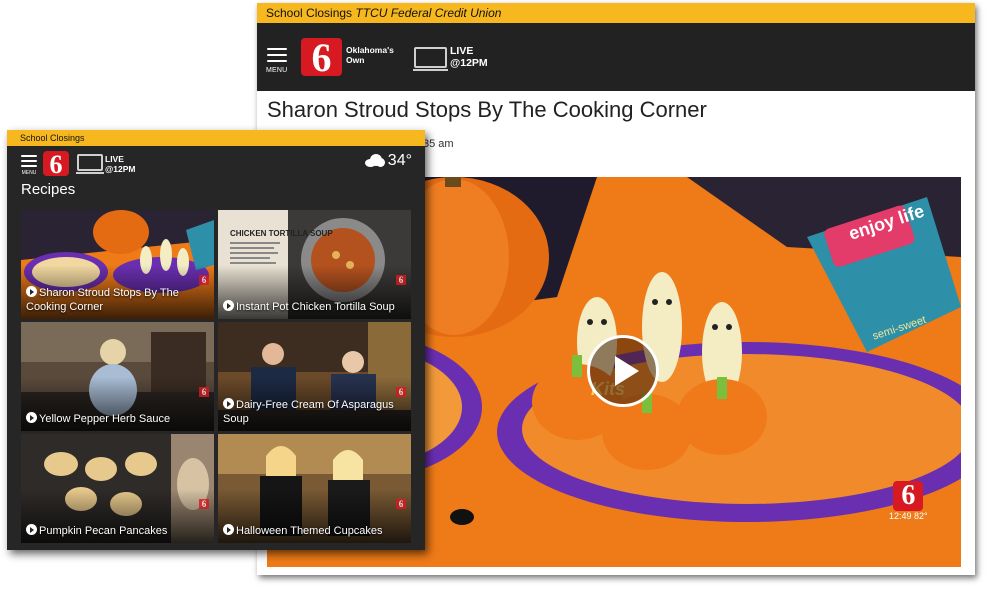 The height and width of the screenshot is (592, 990). What do you see at coordinates (315, 307) in the screenshot?
I see `recipe-title: Instant Pot Chicken Tortilla Soup` at bounding box center [315, 307].